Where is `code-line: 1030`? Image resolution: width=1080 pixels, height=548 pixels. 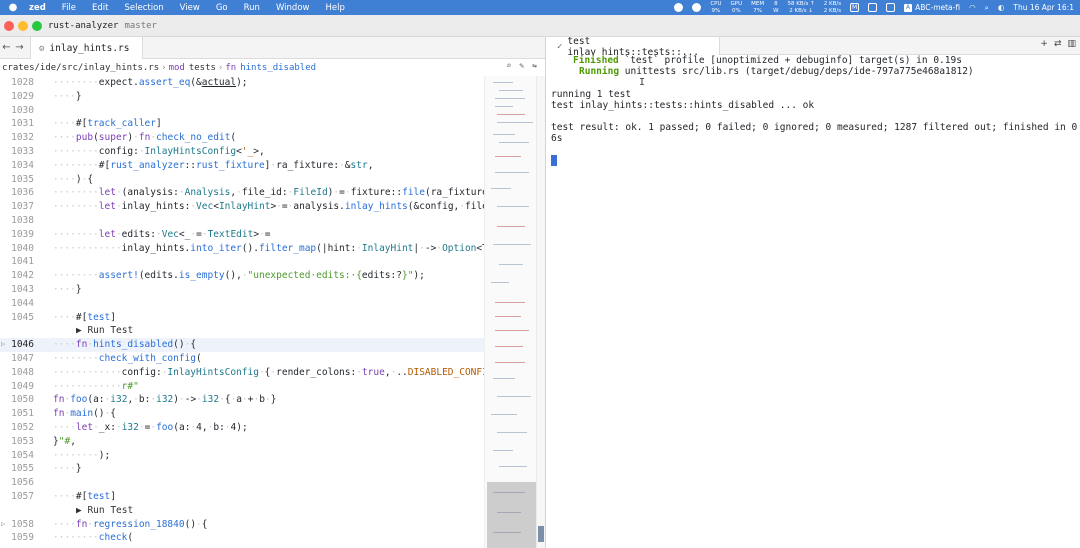
code-line: 1030 is located at coordinates (242, 111).